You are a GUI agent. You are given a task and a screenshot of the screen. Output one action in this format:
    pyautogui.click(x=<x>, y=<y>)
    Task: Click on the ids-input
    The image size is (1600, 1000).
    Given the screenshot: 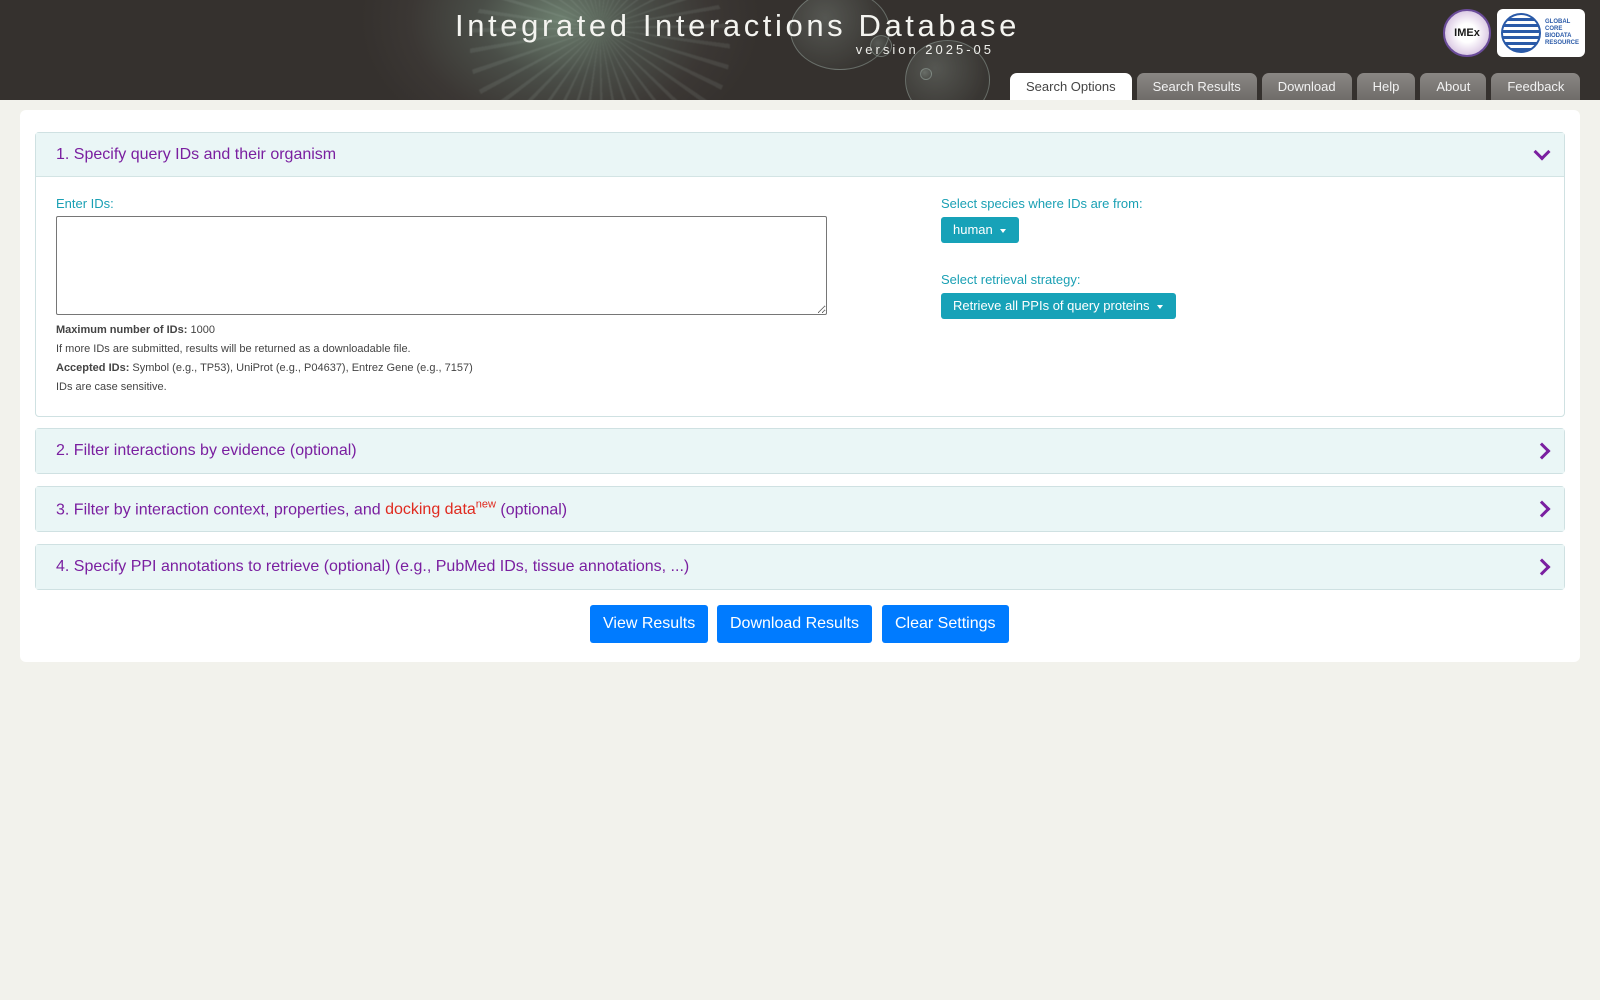 What is the action you would take?
    pyautogui.click(x=441, y=265)
    